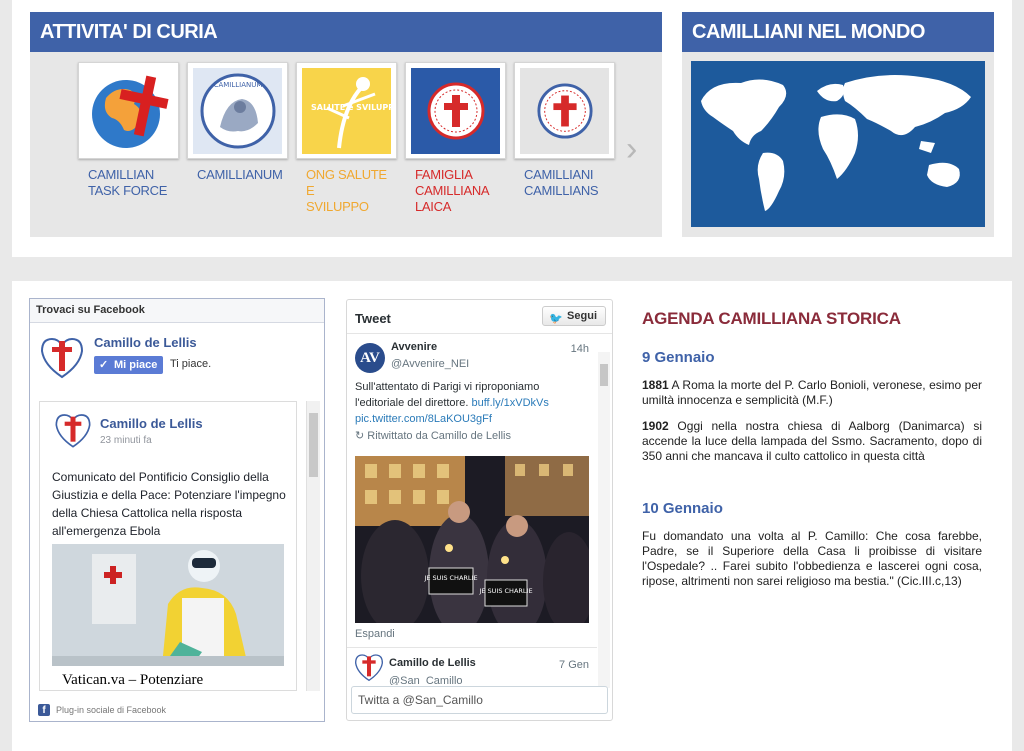 The width and height of the screenshot is (1024, 751). I want to click on twitter-follow-button: 🐦 Segui, so click(574, 316).